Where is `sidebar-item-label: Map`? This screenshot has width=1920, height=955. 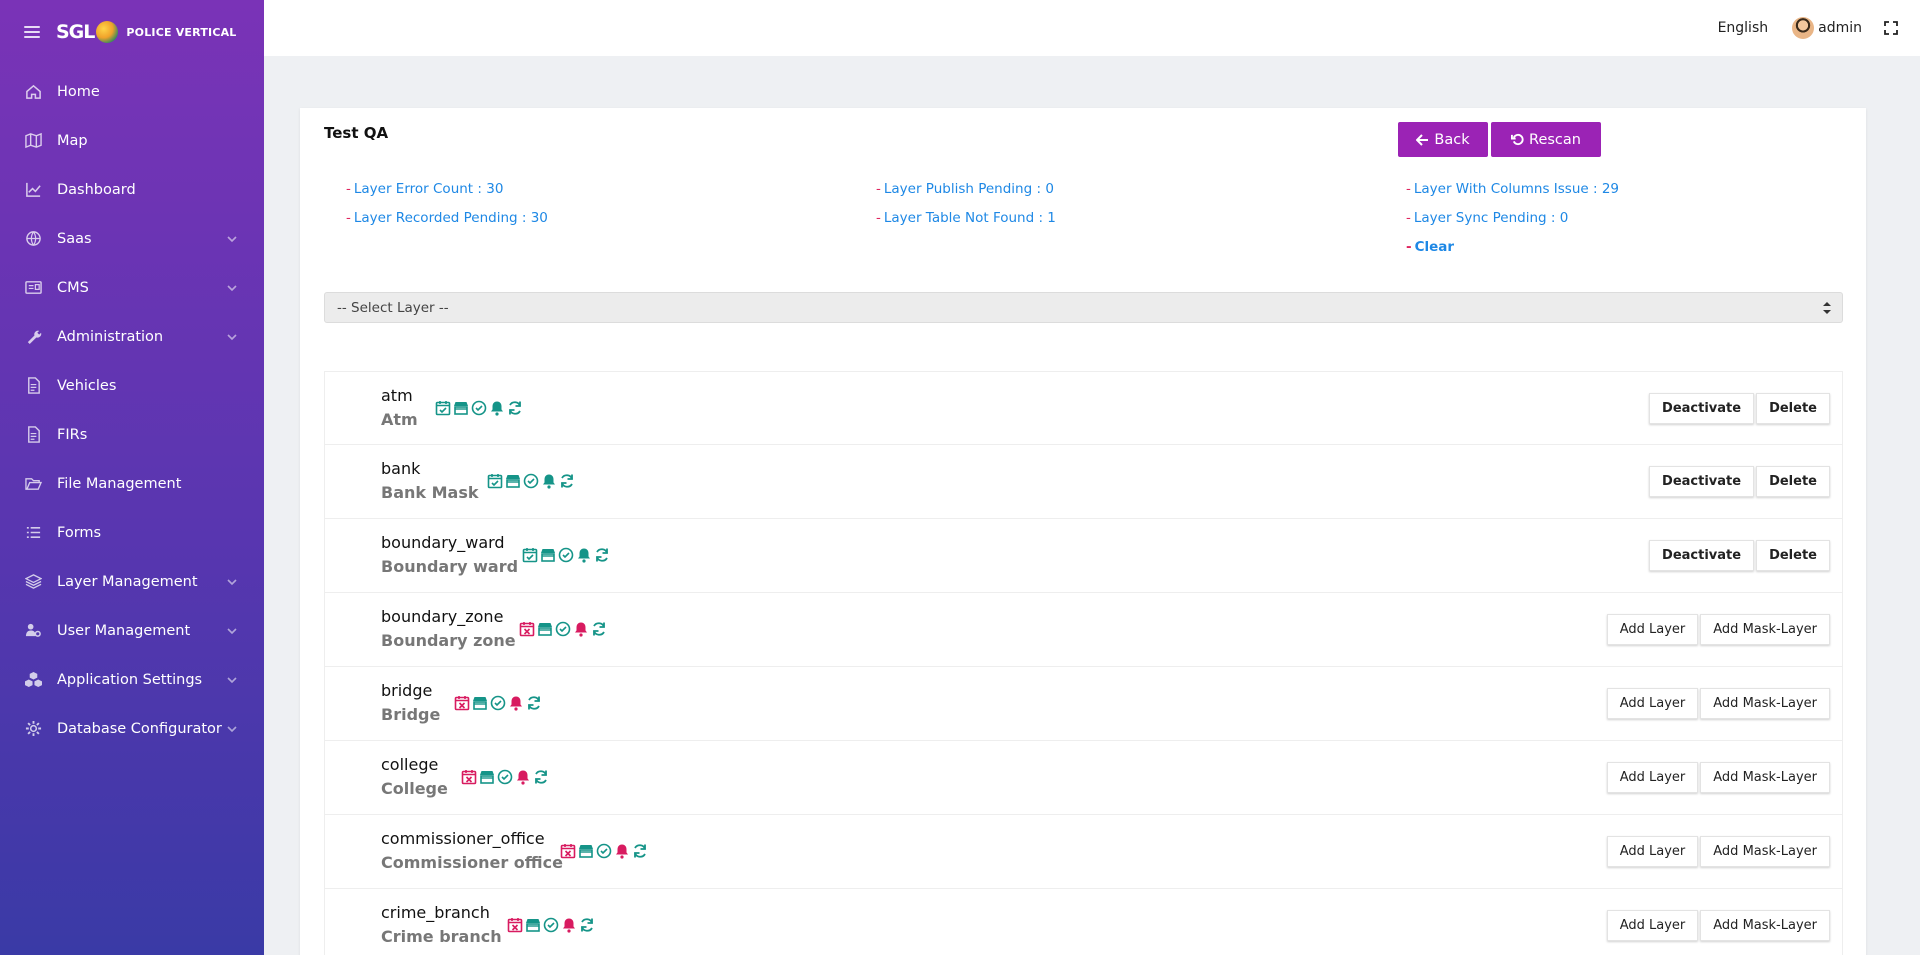
sidebar-item-label: Map is located at coordinates (72, 140).